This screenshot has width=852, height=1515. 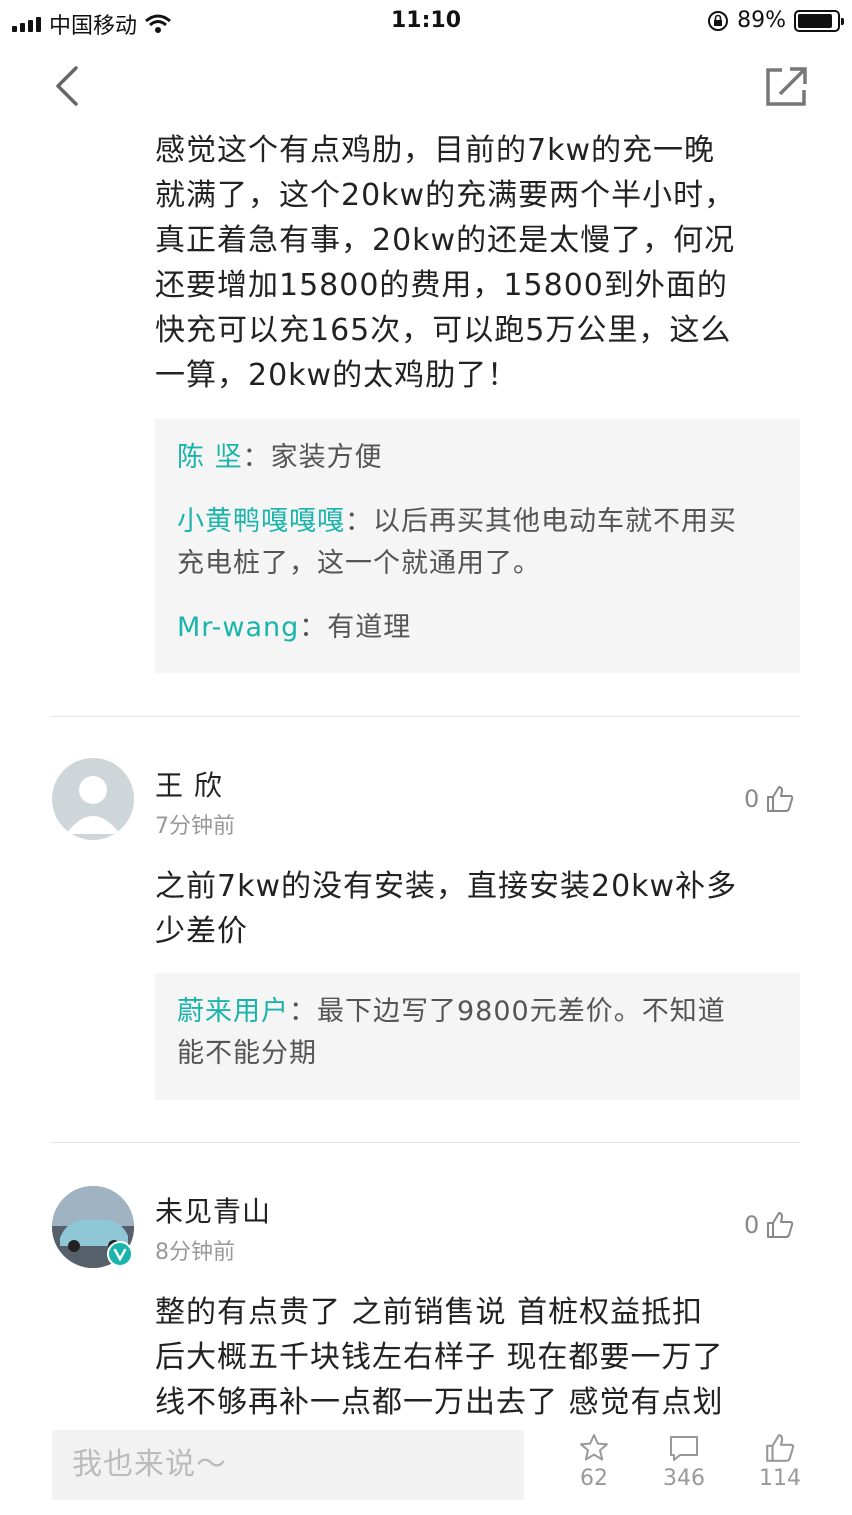 What do you see at coordinates (684, 1461) in the screenshot?
I see `comments-button: 346` at bounding box center [684, 1461].